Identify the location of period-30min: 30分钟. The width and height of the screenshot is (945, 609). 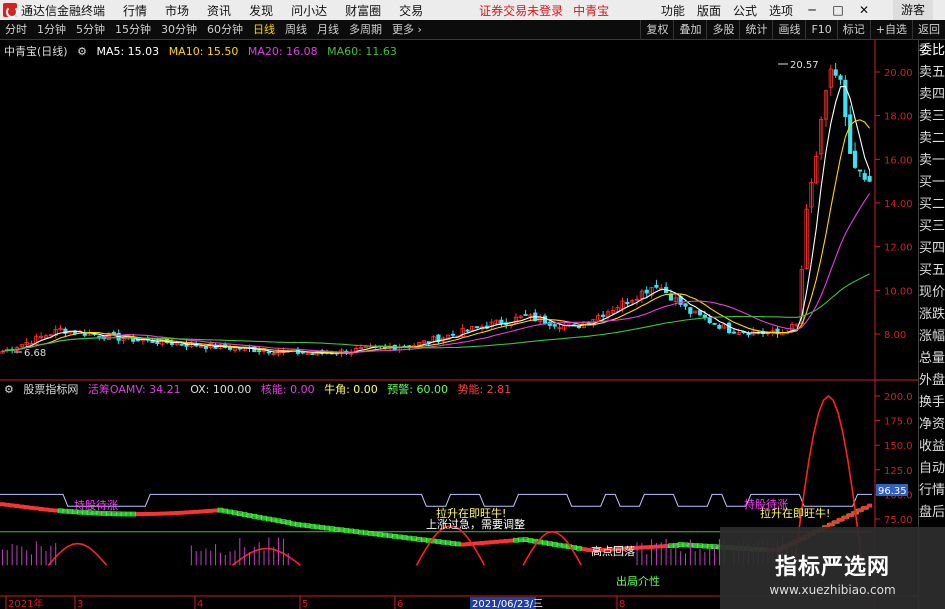
(179, 30).